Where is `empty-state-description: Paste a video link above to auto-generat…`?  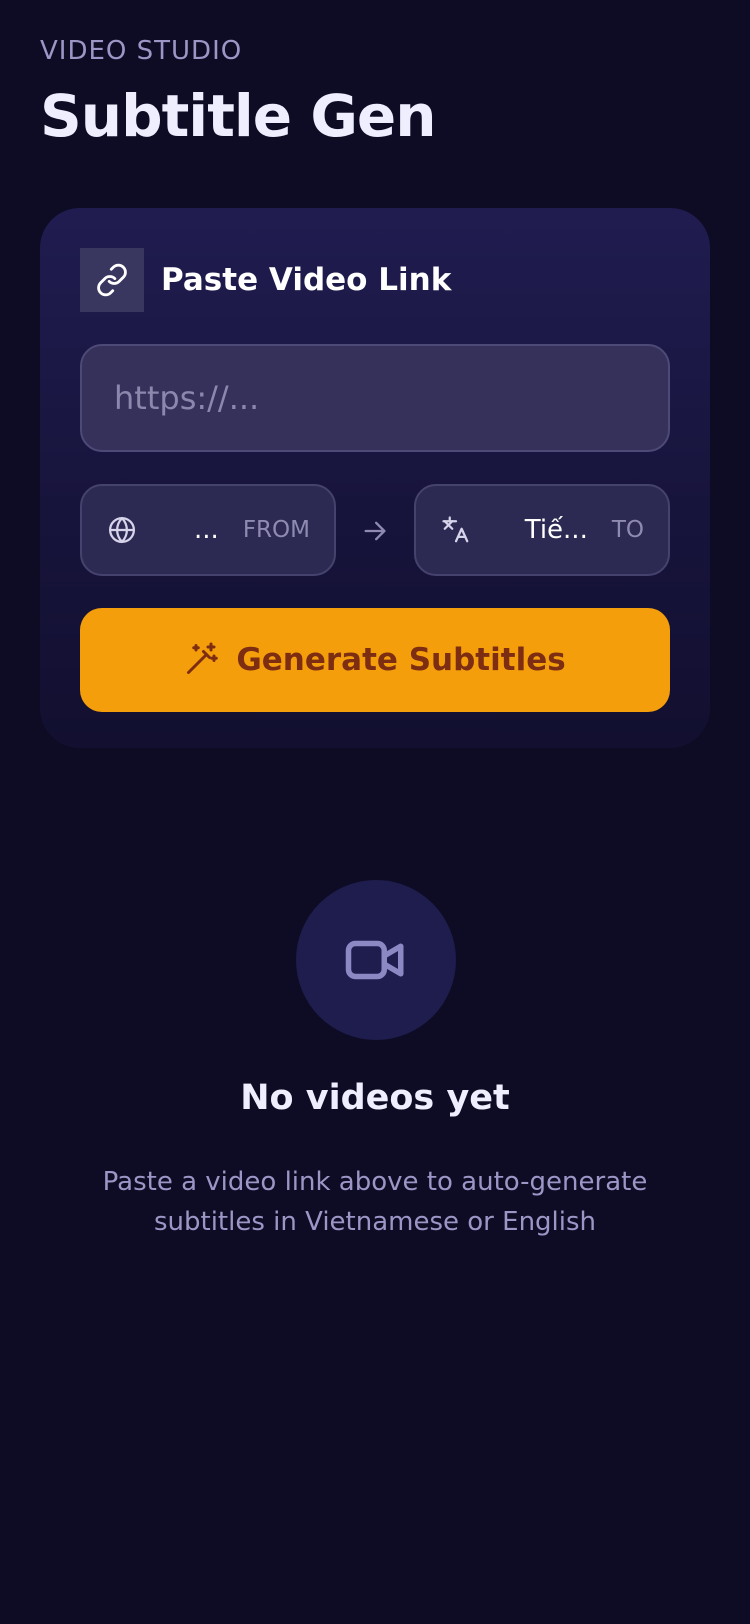
empty-state-description: Paste a video link above to auto-generat… is located at coordinates (375, 1202).